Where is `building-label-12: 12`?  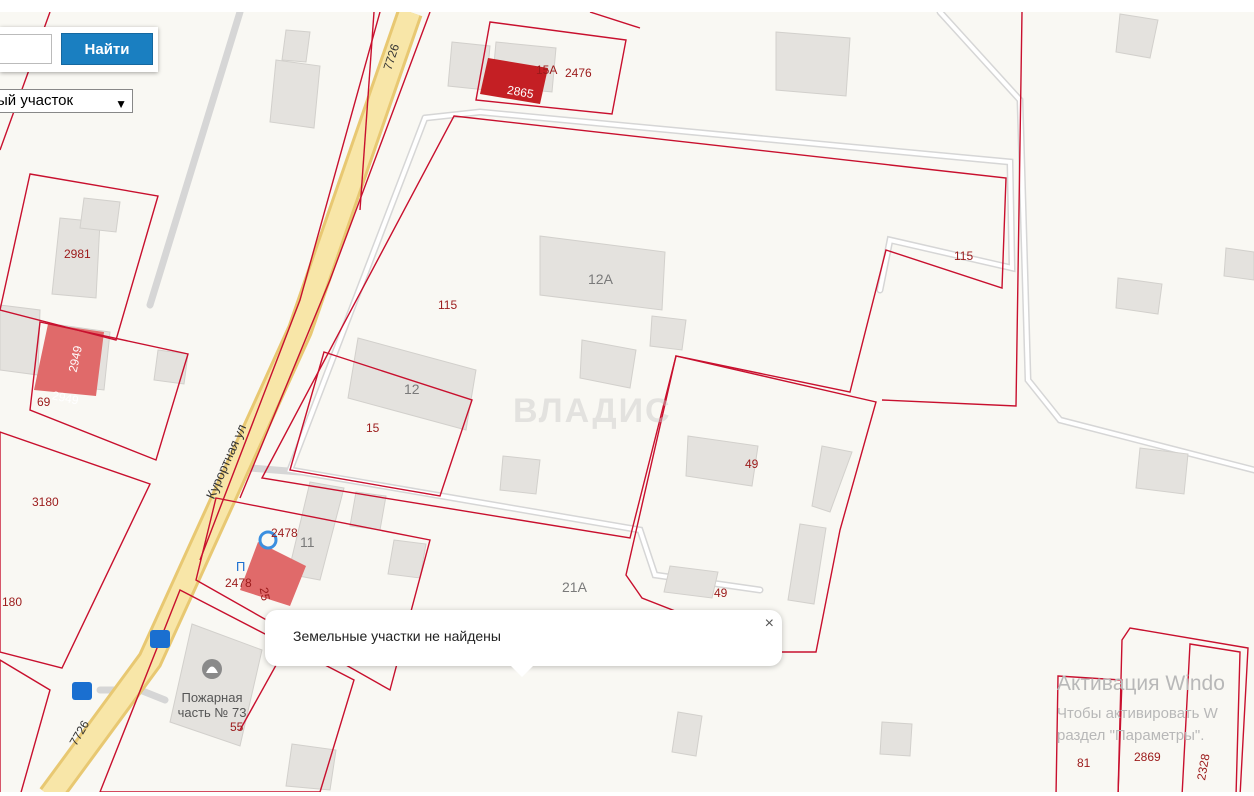
building-label-12: 12 is located at coordinates (412, 389).